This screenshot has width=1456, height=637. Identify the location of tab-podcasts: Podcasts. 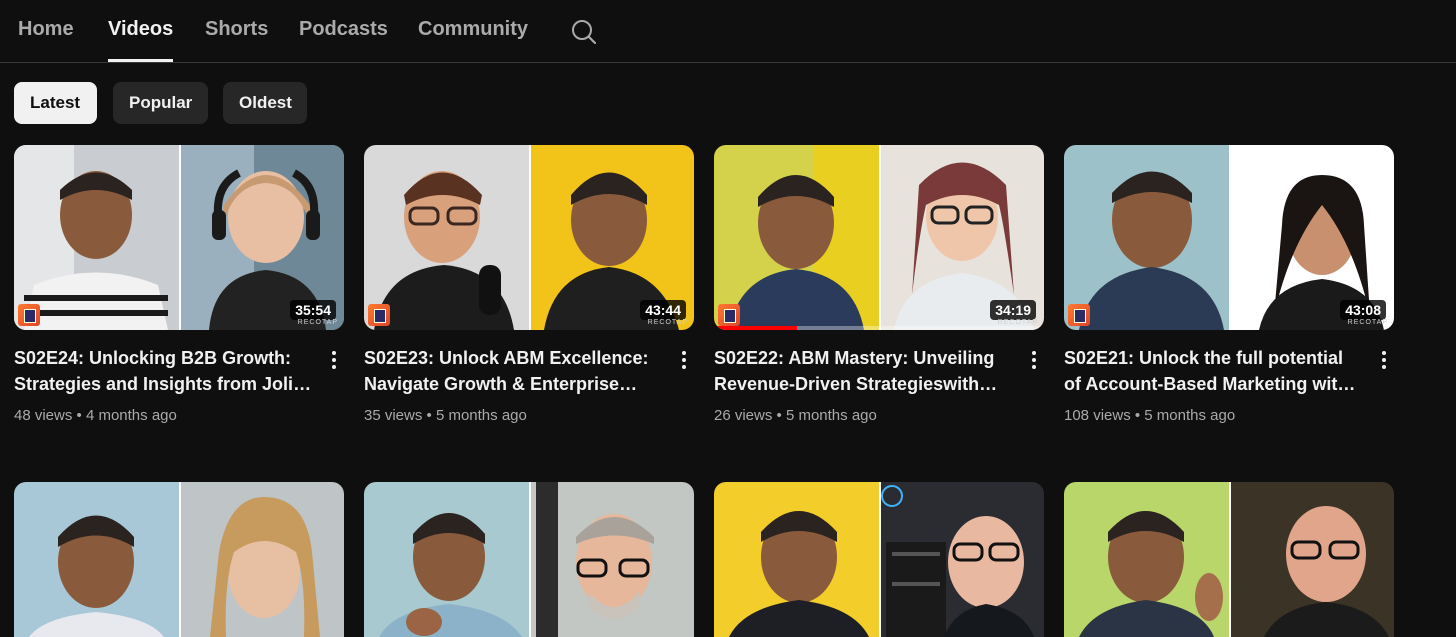
(343, 29).